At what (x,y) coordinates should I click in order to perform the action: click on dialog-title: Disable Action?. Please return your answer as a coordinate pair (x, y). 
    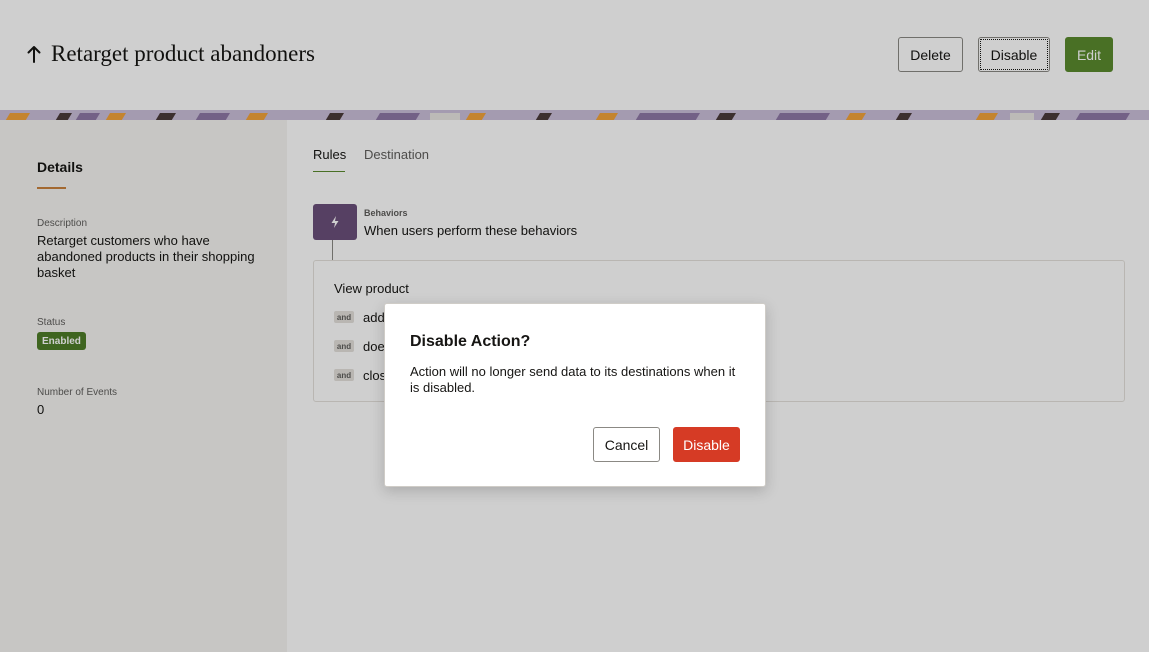
    Looking at the image, I should click on (470, 341).